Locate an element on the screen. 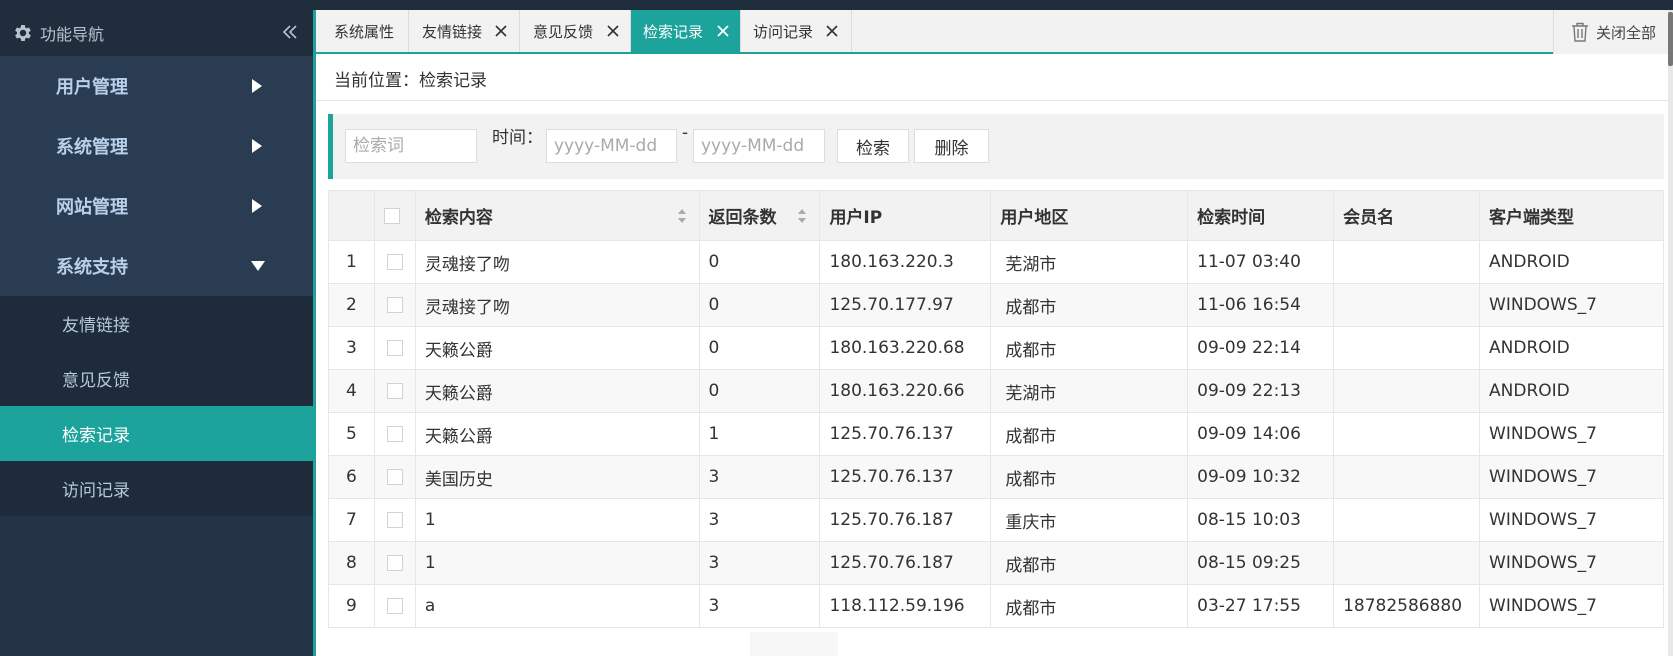 The height and width of the screenshot is (656, 1673). double-chevron-left-icon is located at coordinates (290, 32).